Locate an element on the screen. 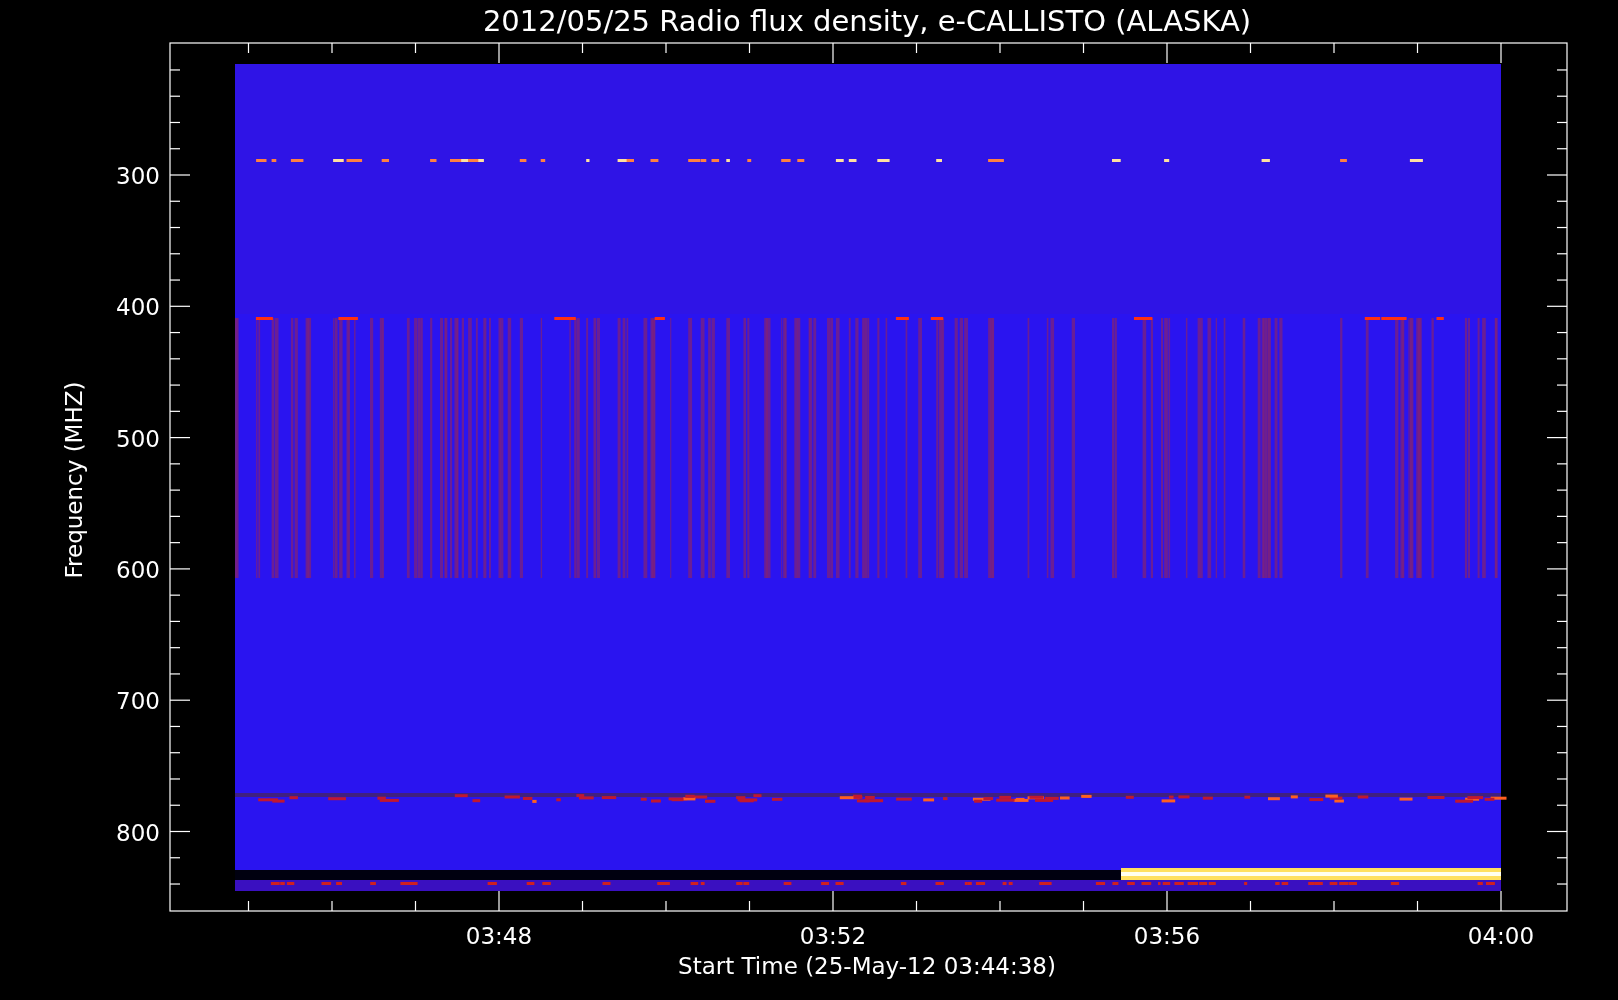 The height and width of the screenshot is (1000, 1618). tick-label: 03:56 is located at coordinates (1167, 936).